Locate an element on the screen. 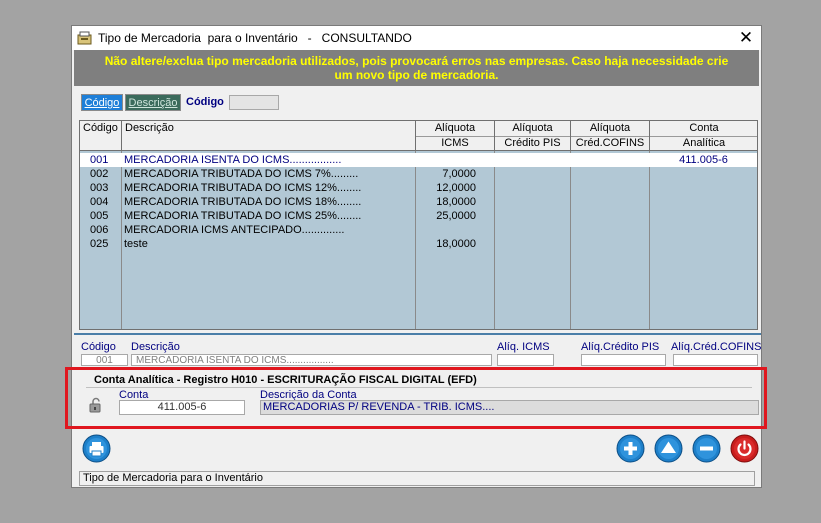 The width and height of the screenshot is (821, 523). header-aliquota-cred-cofins: Alíquota Créd.COFINS is located at coordinates (610, 136).